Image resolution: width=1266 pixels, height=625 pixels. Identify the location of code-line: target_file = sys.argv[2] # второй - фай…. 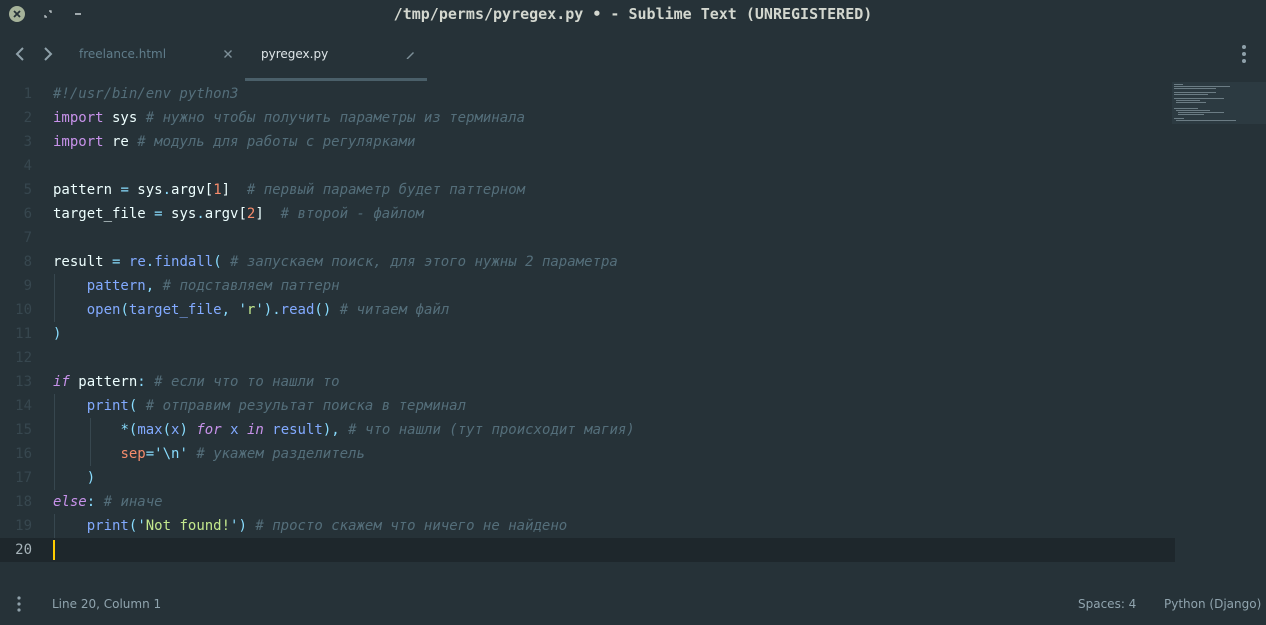
(238, 214).